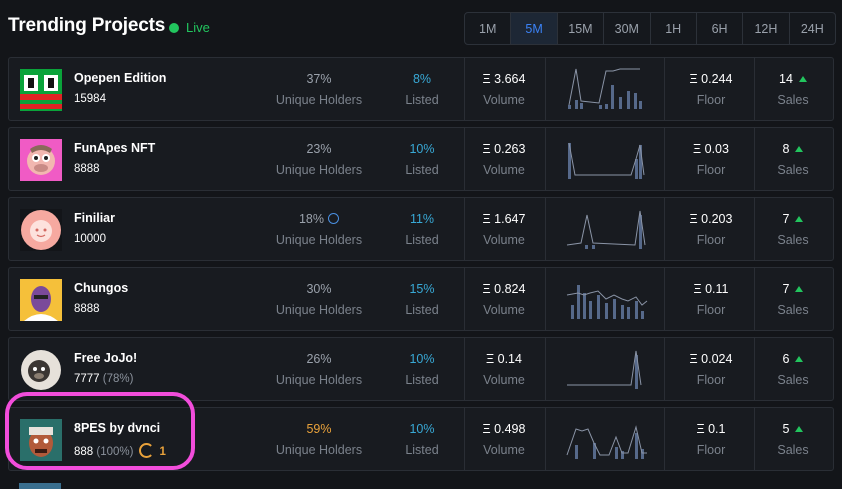  What do you see at coordinates (84, 452) in the screenshot?
I see `supply-value: 888` at bounding box center [84, 452].